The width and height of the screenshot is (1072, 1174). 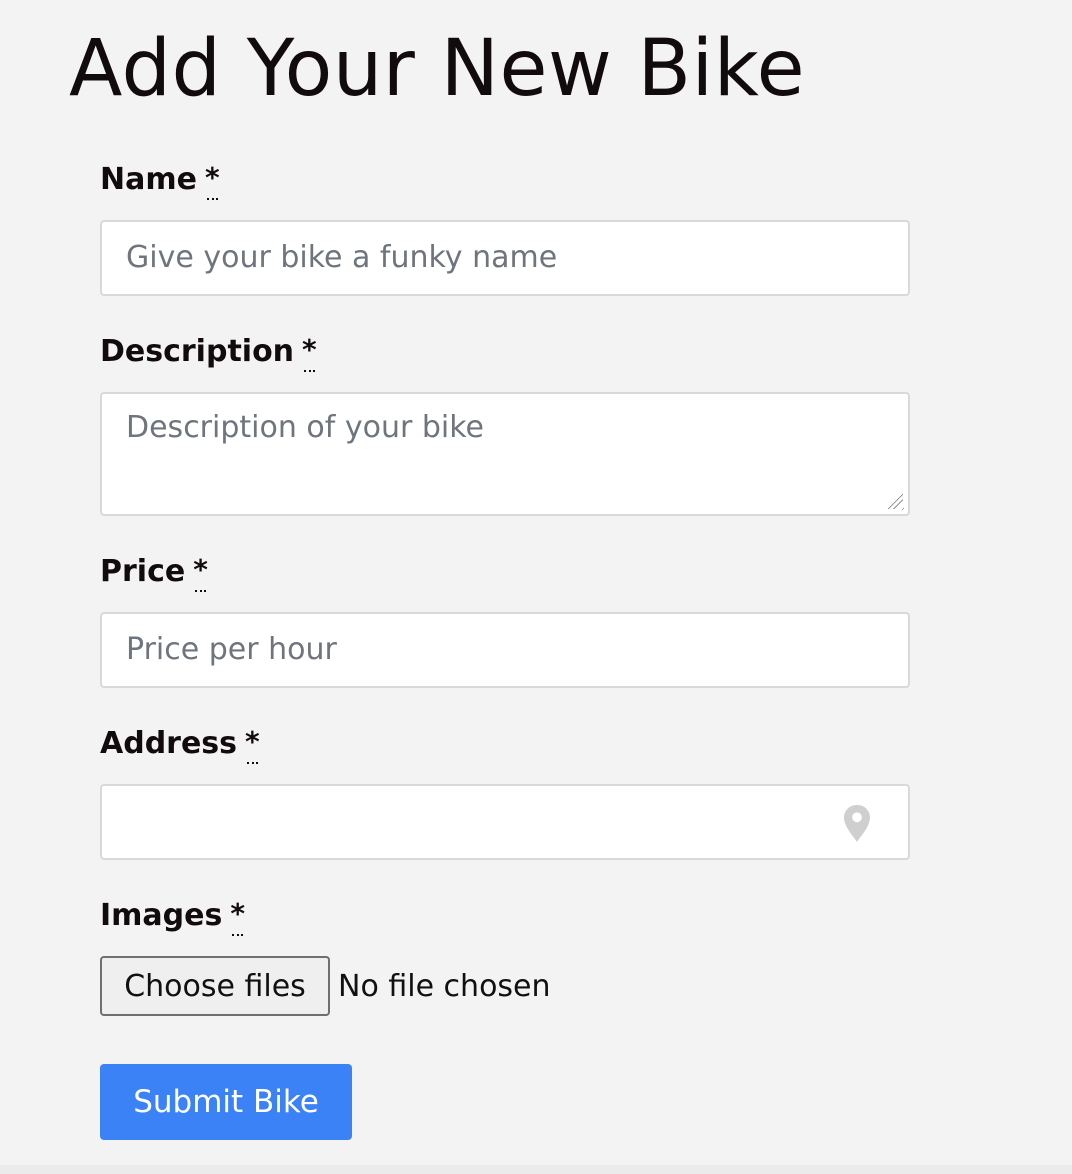 I want to click on name-required-marker: *, so click(x=212, y=180).